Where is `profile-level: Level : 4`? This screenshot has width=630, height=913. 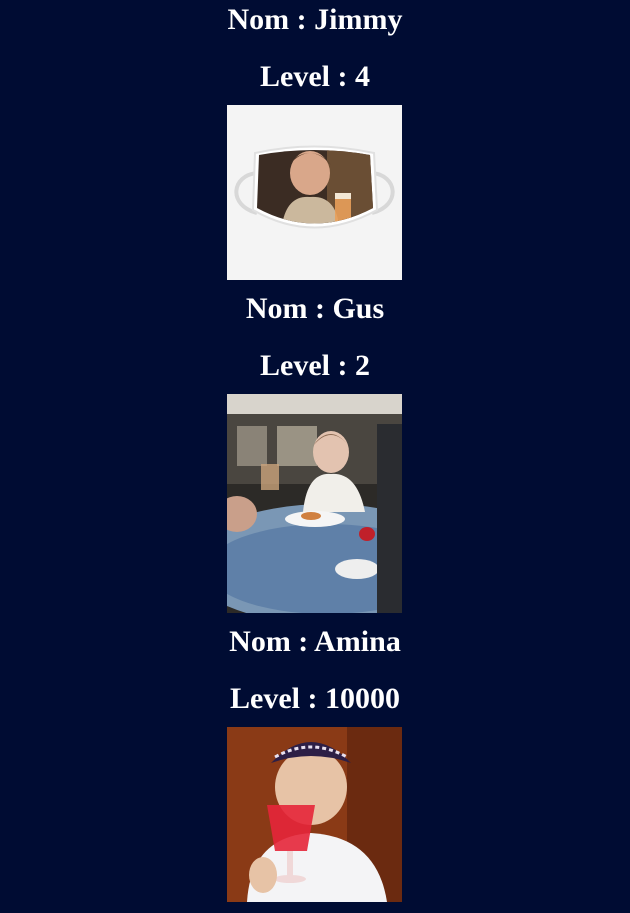
profile-level: Level : 4 is located at coordinates (315, 76).